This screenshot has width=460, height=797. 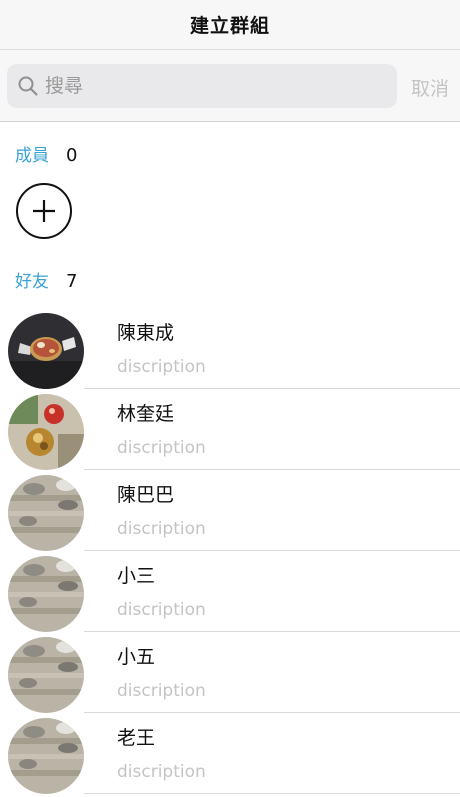 I want to click on plus-icon, so click(x=44, y=211).